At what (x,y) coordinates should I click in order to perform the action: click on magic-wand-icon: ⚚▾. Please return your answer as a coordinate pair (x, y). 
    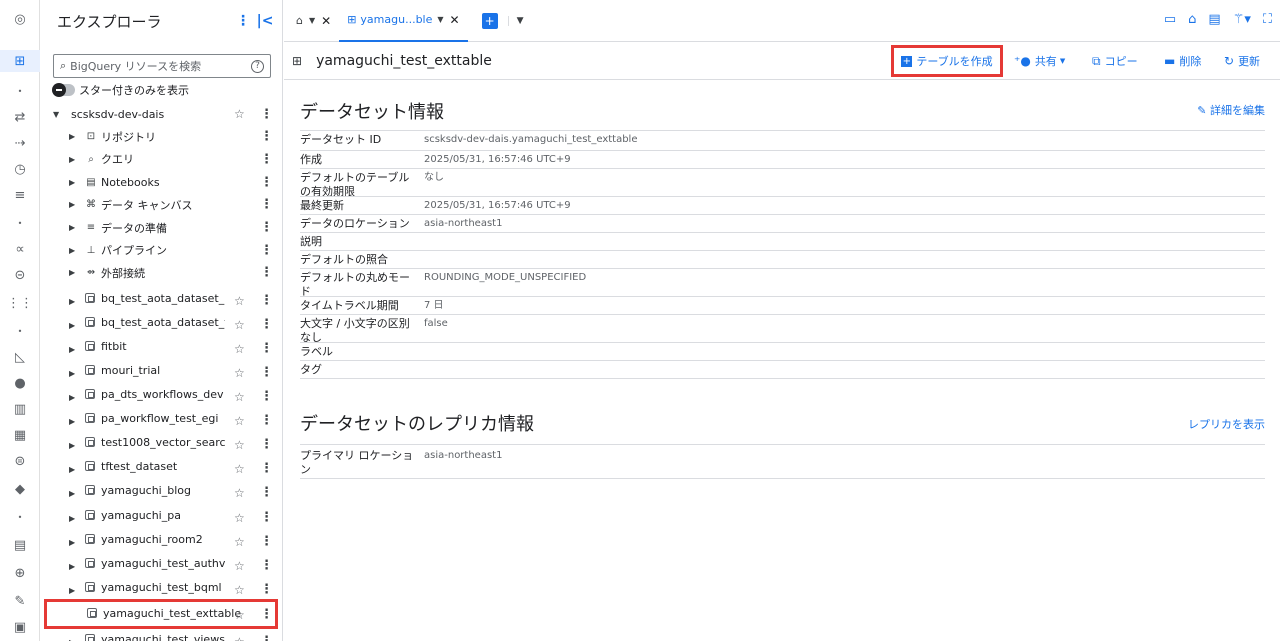
    Looking at the image, I should click on (1242, 19).